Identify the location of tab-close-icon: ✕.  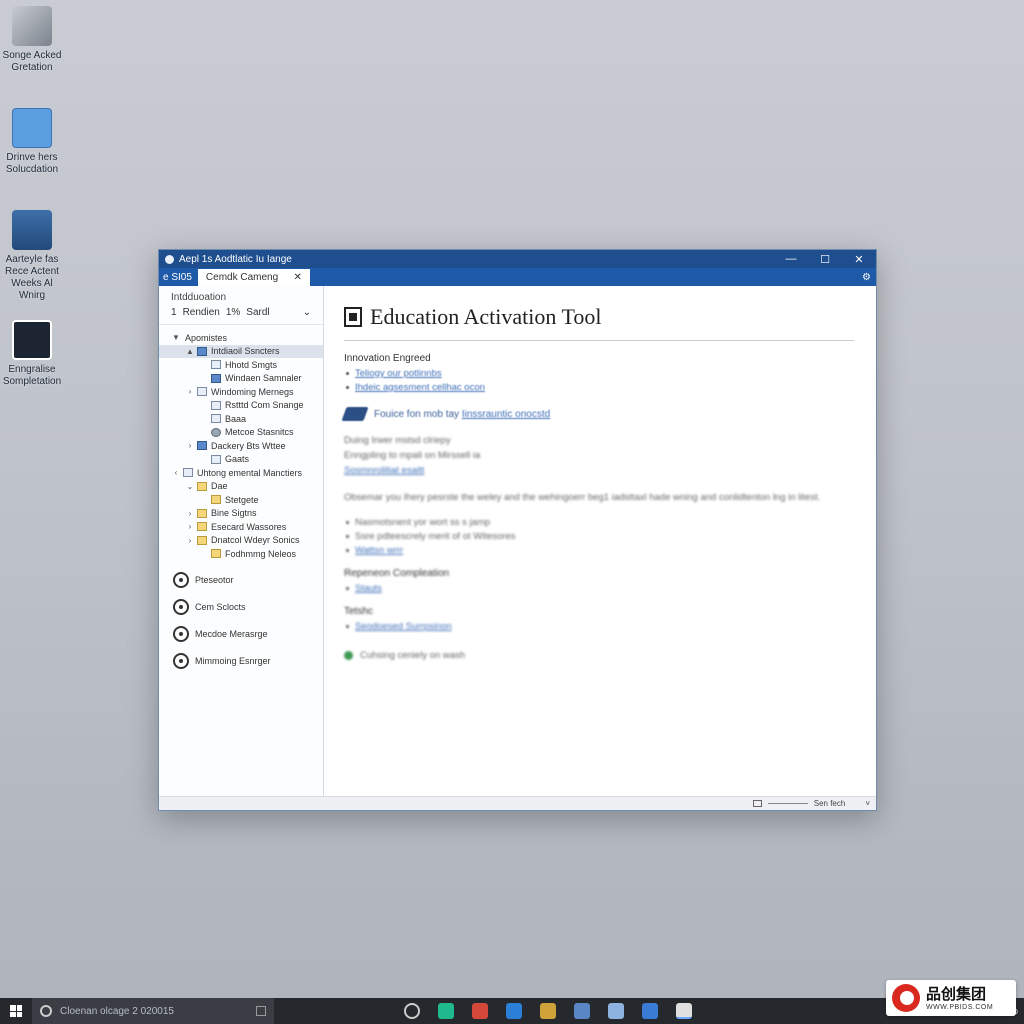
(298, 277).